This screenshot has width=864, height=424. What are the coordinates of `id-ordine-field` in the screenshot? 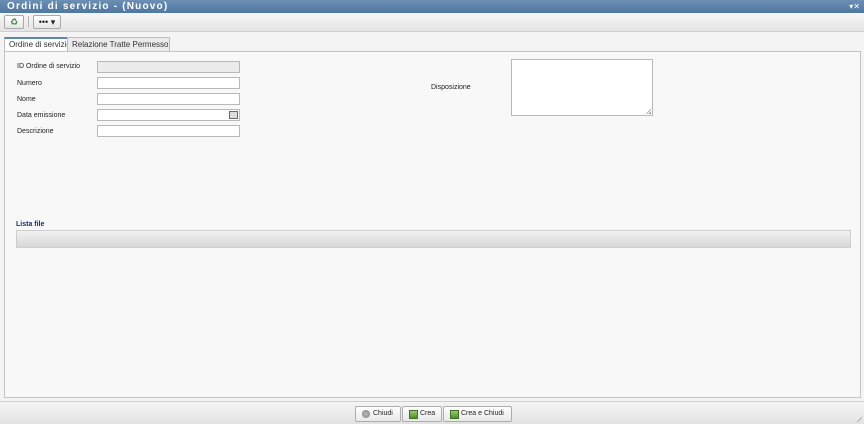 It's located at (168, 67).